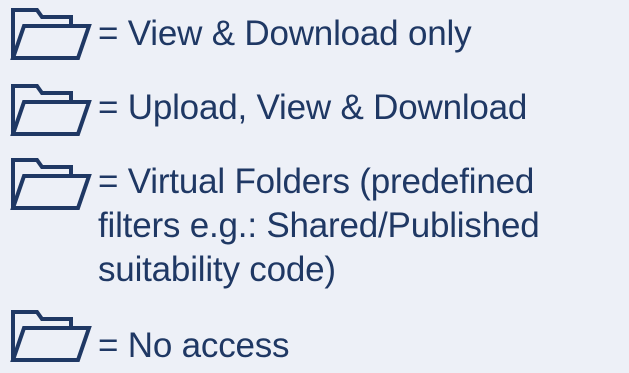 Image resolution: width=629 pixels, height=373 pixels. I want to click on legend-item-label-line: filters e.g.: Shared/Published, so click(319, 225).